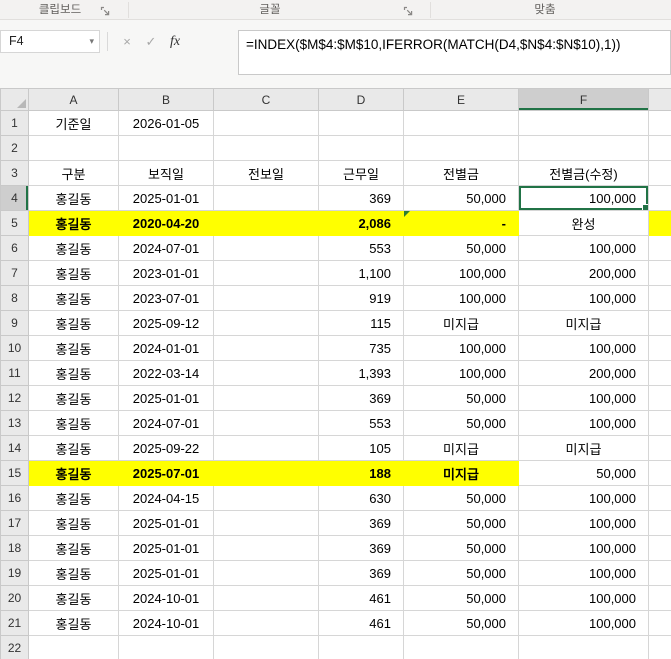  What do you see at coordinates (166, 623) in the screenshot?
I see `cell-B21: 2024-10-01` at bounding box center [166, 623].